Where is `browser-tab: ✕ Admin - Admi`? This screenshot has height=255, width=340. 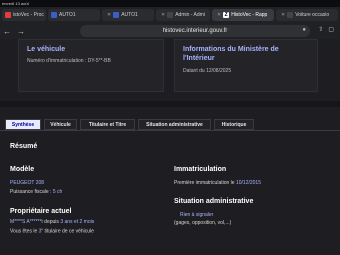
browser-tab: ✕ Admin - Admi is located at coordinates (183, 15).